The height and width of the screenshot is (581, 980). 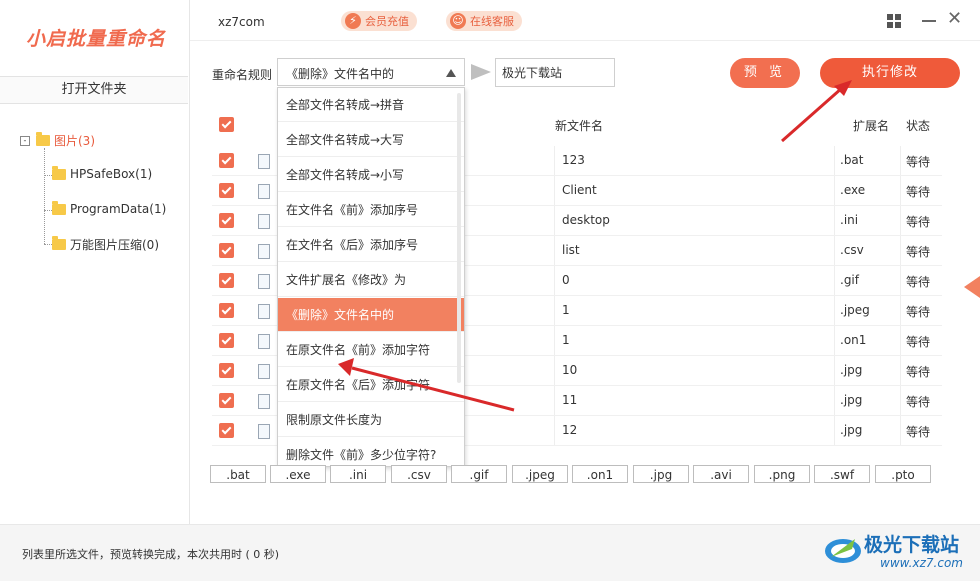 I want to click on watermark-logo-icon, so click(x=843, y=551).